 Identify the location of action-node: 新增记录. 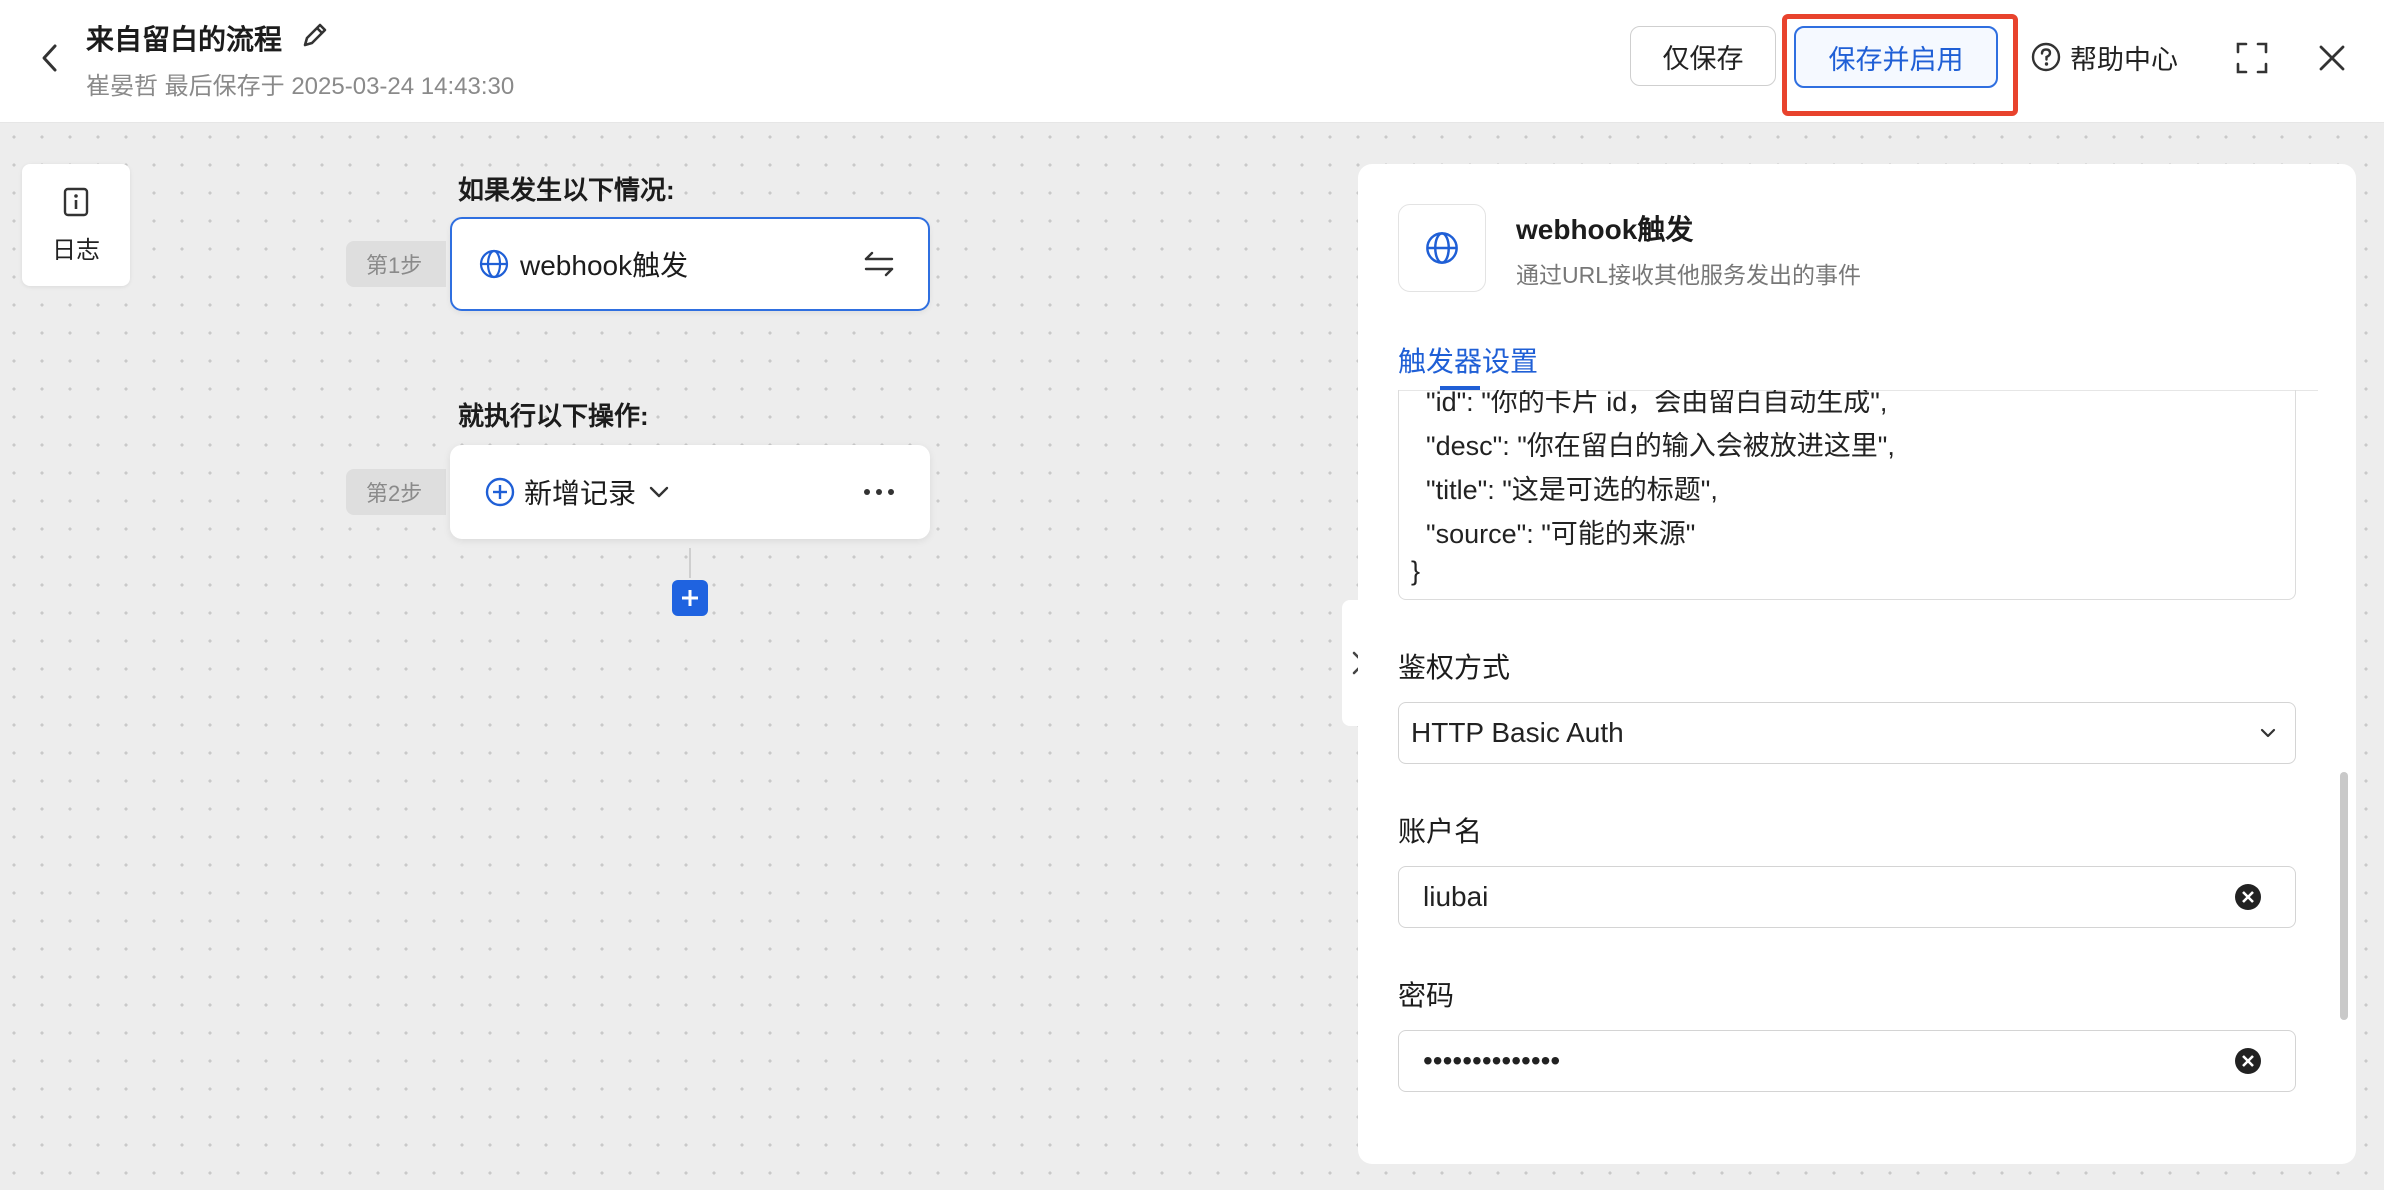
(690, 492).